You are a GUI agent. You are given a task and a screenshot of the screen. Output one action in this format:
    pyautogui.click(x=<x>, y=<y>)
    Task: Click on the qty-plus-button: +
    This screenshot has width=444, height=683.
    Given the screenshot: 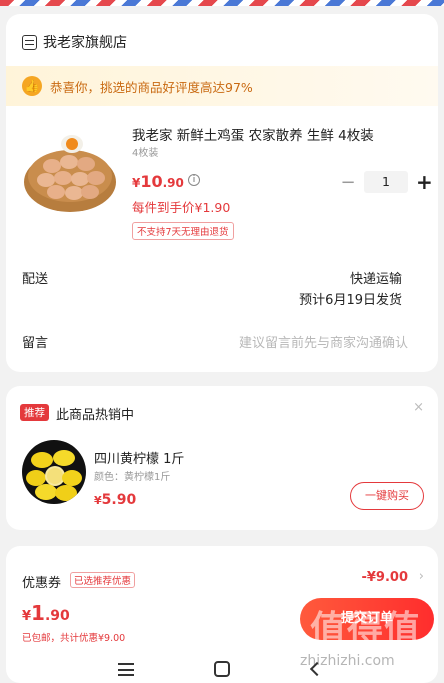 What is the action you would take?
    pyautogui.click(x=424, y=182)
    